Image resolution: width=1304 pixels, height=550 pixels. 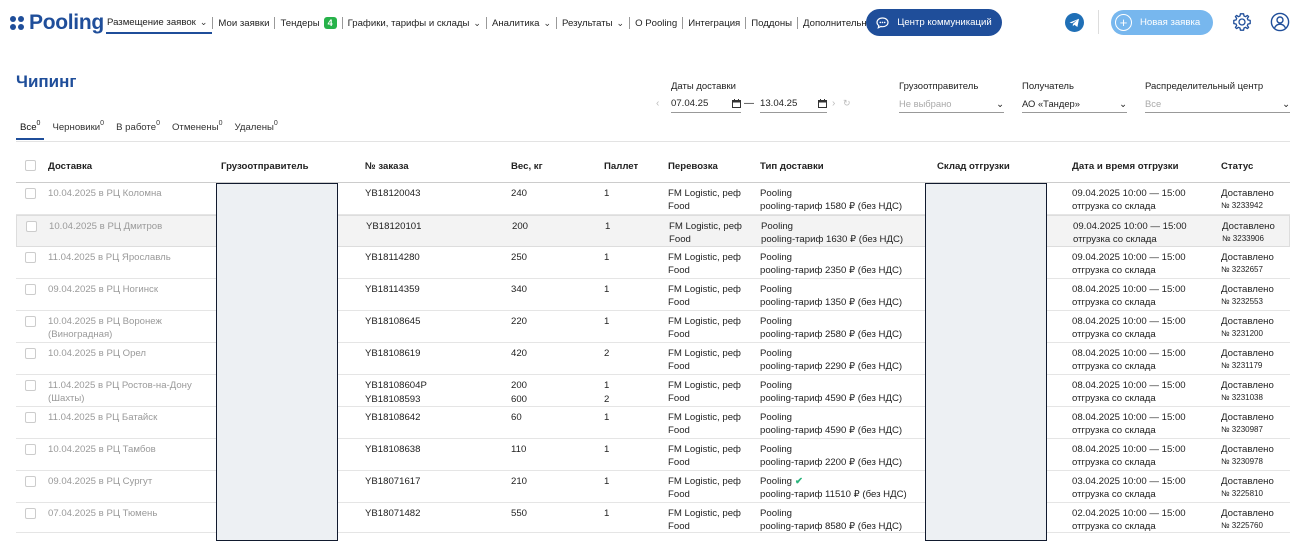 I want to click on dc-filter-label: Распределительный центр, so click(x=1204, y=86).